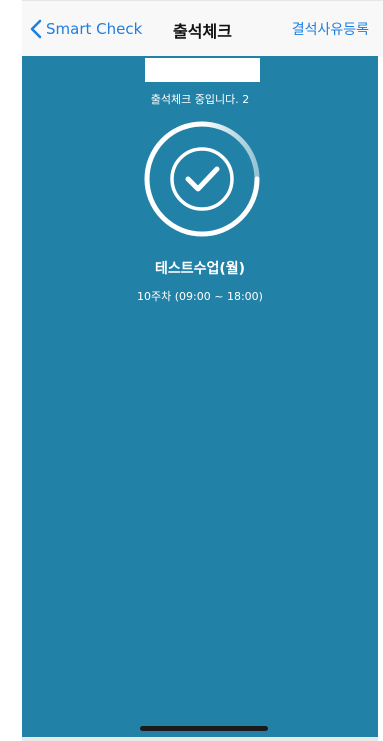 Image resolution: width=383 pixels, height=741 pixels. What do you see at coordinates (202, 70) in the screenshot?
I see `redacted-name-box` at bounding box center [202, 70].